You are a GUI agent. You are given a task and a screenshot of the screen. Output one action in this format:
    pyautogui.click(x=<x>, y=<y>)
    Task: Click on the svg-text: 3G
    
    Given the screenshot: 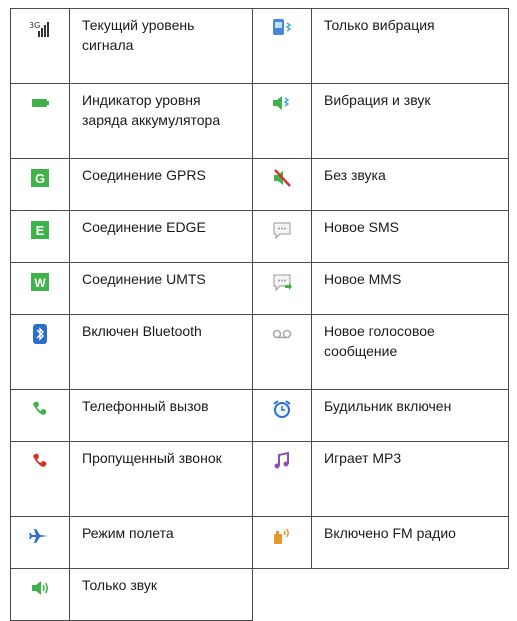 What is the action you would take?
    pyautogui.click(x=34, y=25)
    